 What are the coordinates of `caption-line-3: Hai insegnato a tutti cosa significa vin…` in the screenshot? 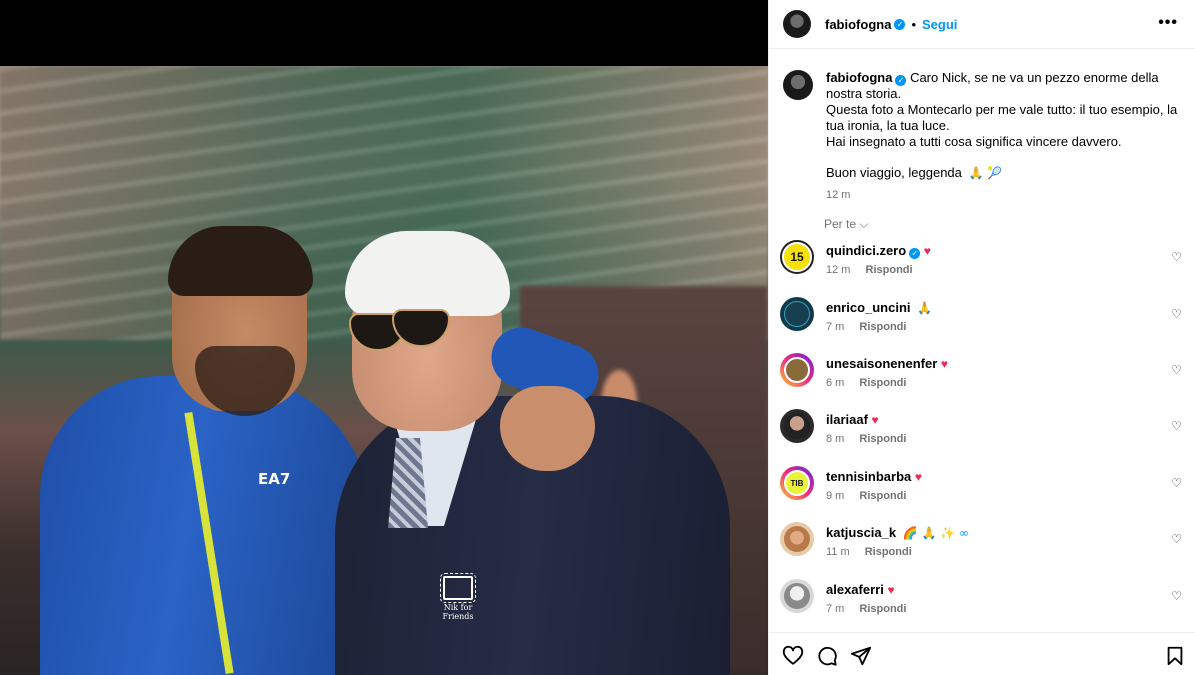 It's located at (974, 141).